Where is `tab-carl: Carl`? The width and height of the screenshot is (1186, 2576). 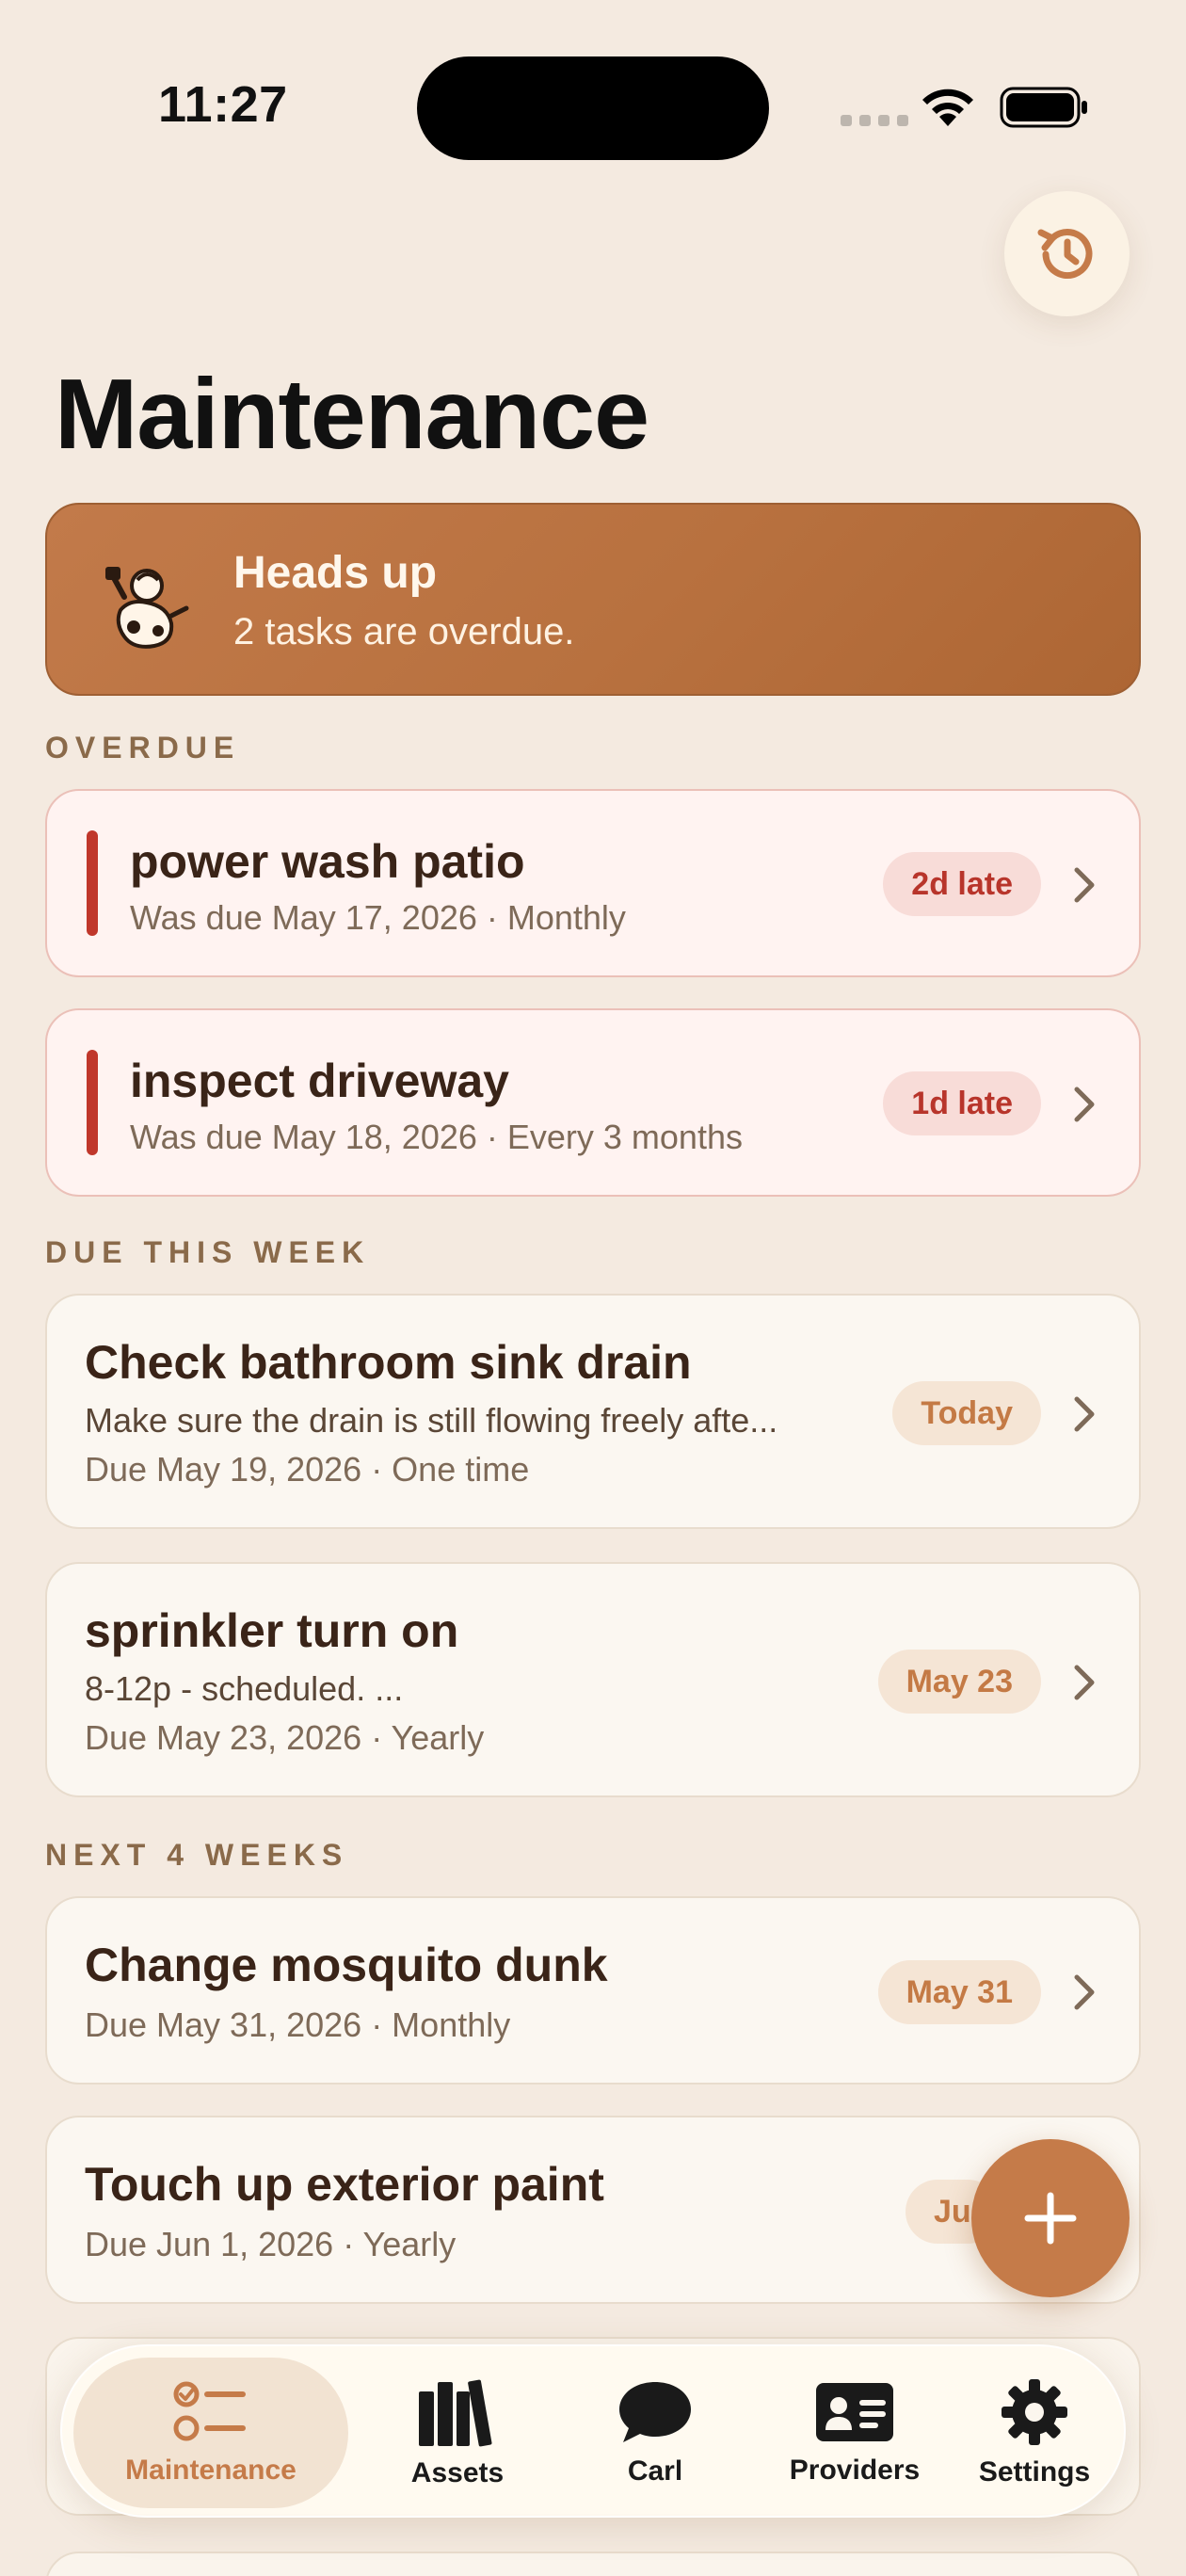 tab-carl: Carl is located at coordinates (655, 2433).